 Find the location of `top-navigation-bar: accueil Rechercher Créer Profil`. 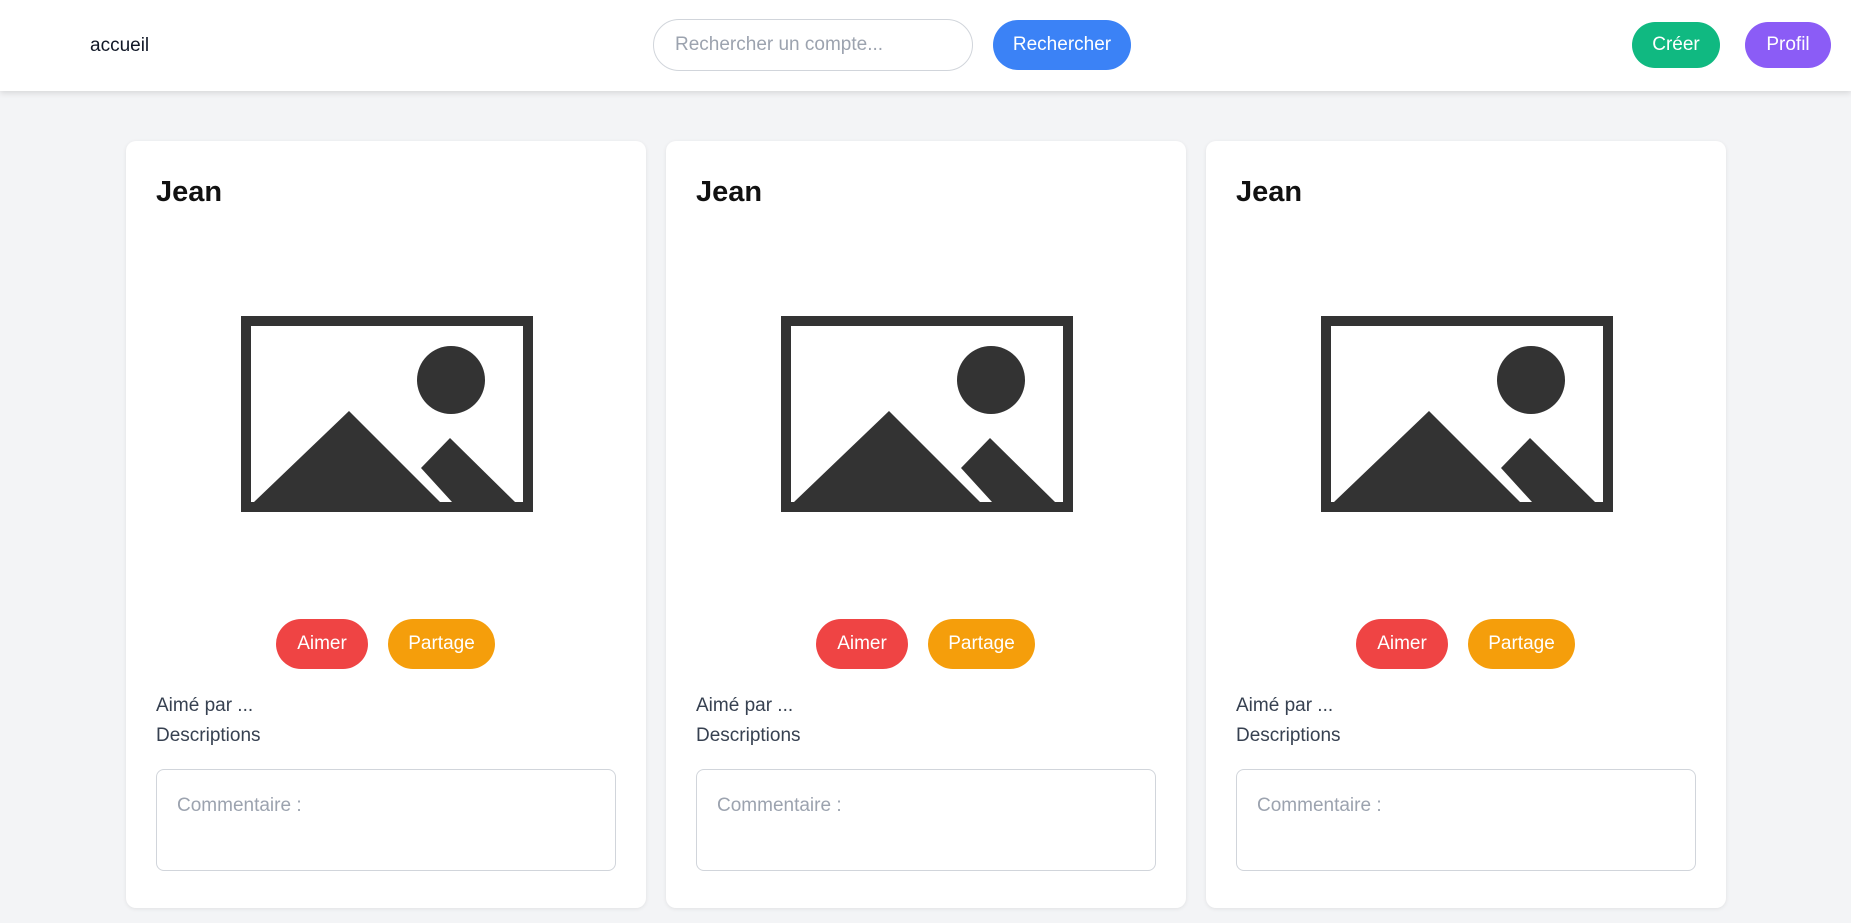

top-navigation-bar: accueil Rechercher Créer Profil is located at coordinates (925, 45).